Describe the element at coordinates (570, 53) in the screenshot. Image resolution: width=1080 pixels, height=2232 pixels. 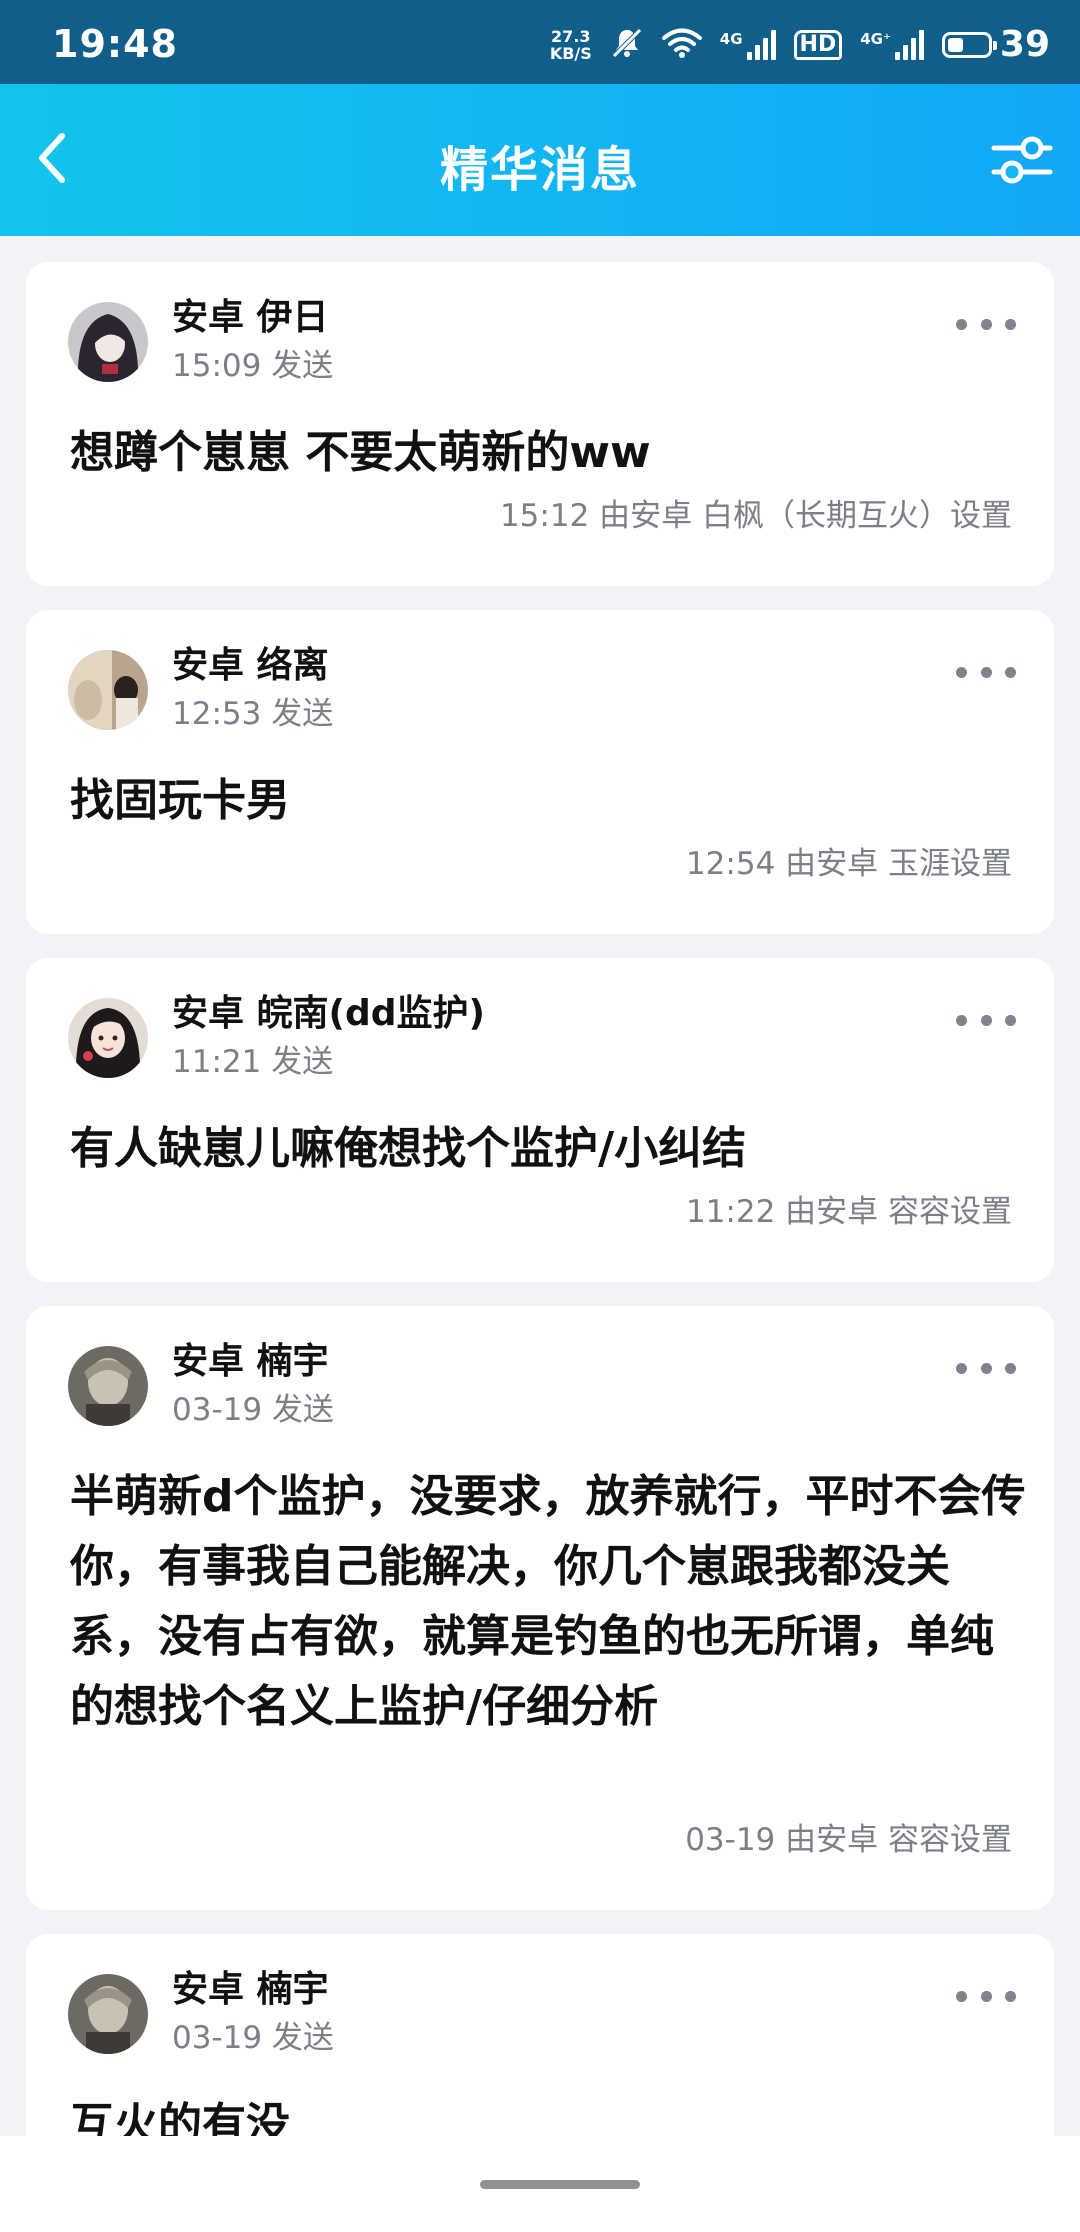
I see `network-speed-unit: KB/S` at that location.